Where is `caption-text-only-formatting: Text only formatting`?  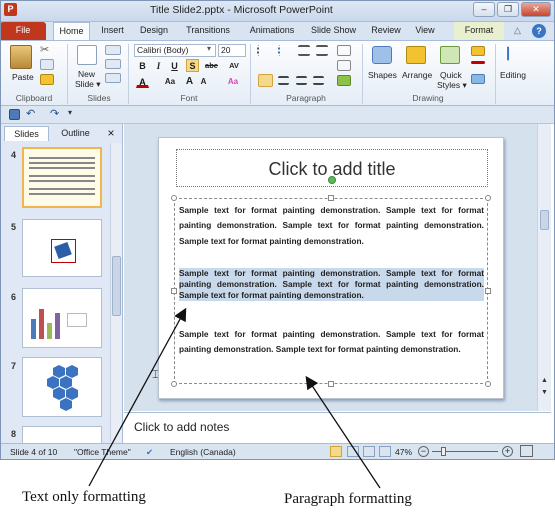 caption-text-only-formatting: Text only formatting is located at coordinates (84, 497).